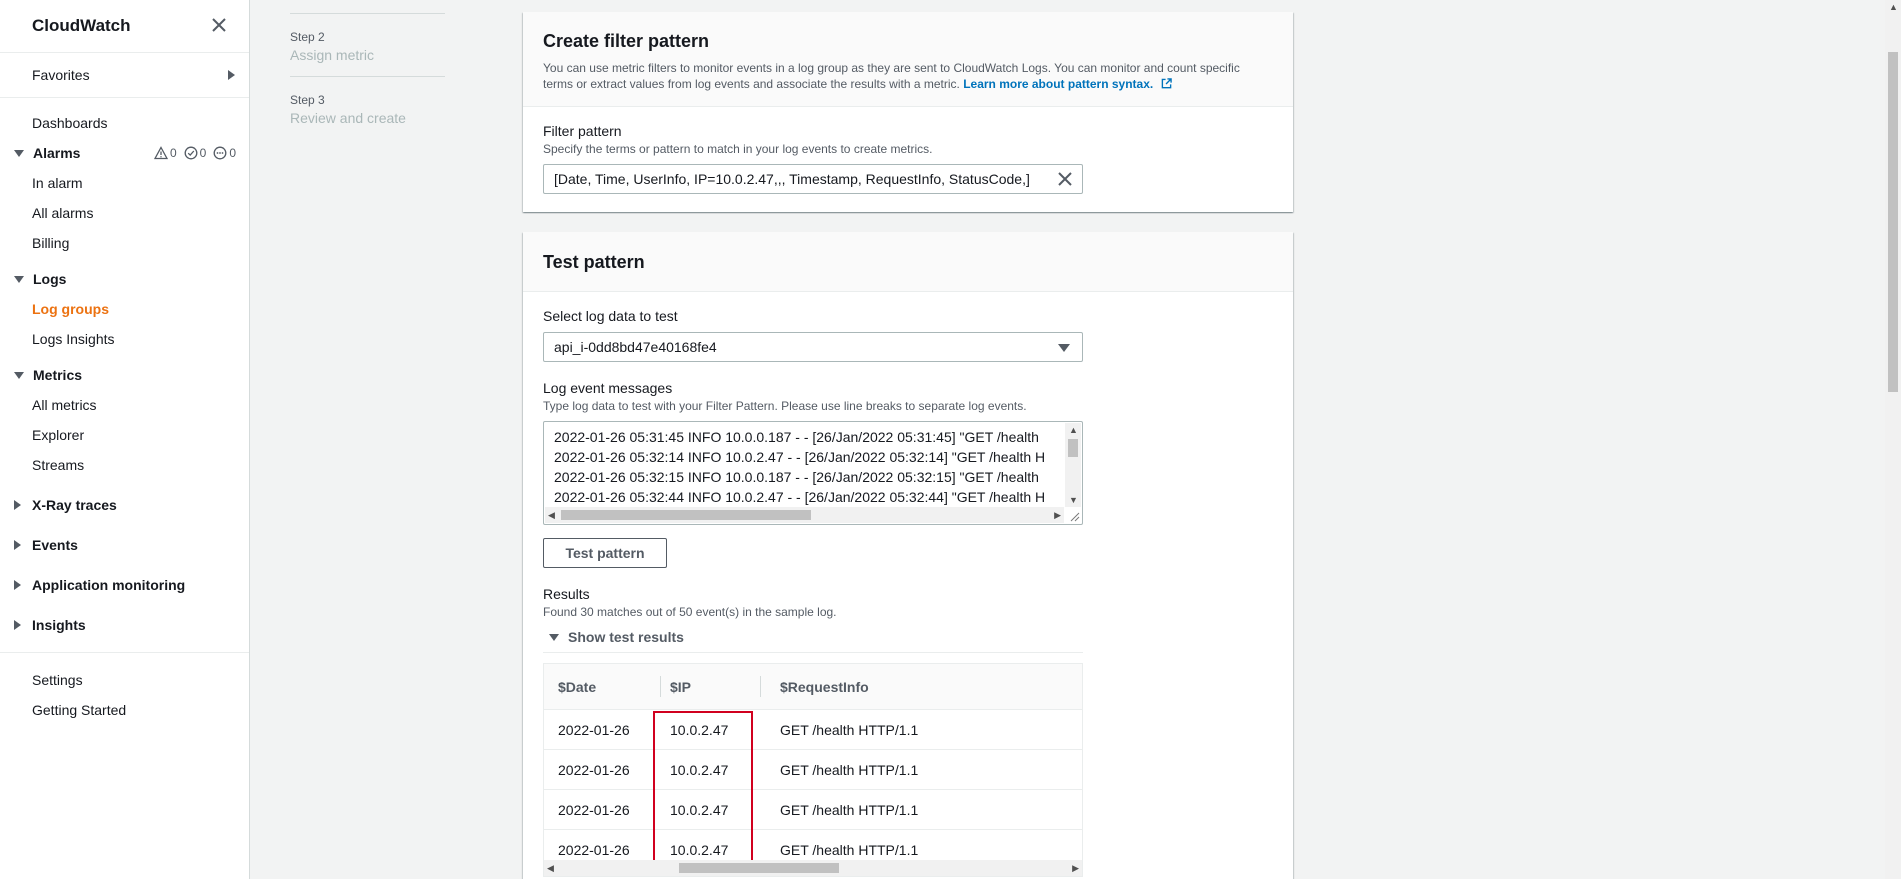 This screenshot has width=1901, height=879. I want to click on sidebar-item-streams: Streams, so click(124, 465).